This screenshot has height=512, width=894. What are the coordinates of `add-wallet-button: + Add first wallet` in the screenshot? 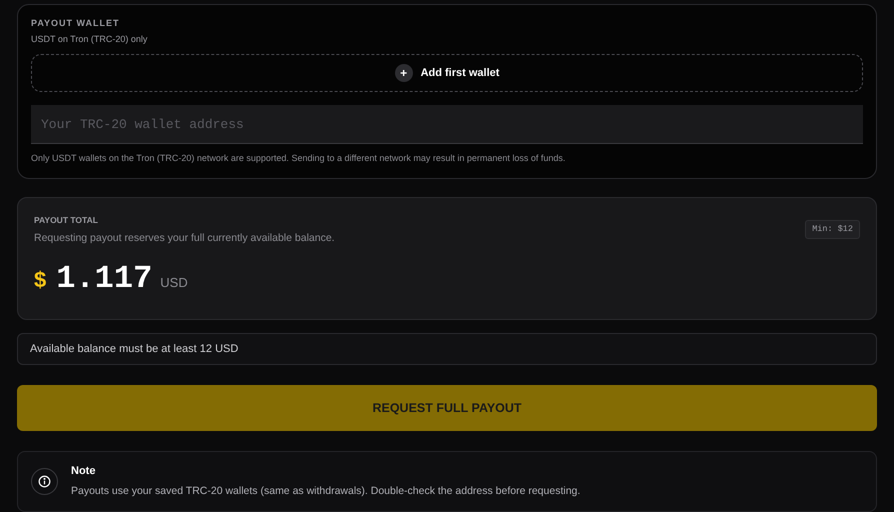 It's located at (447, 73).